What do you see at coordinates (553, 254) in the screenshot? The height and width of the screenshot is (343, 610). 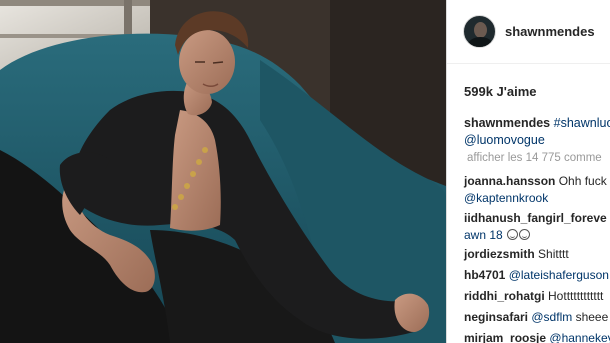 I see `comment-text: Shitttt` at bounding box center [553, 254].